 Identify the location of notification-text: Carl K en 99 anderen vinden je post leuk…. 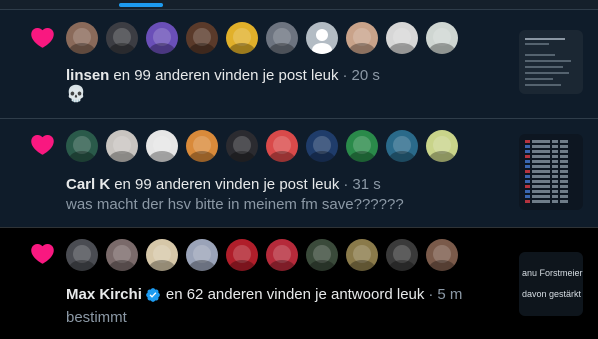
(223, 185).